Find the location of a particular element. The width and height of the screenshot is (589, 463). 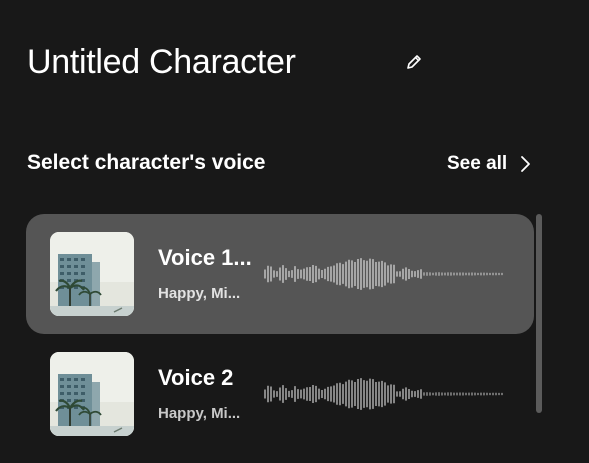

see-all-label: See all is located at coordinates (477, 163).